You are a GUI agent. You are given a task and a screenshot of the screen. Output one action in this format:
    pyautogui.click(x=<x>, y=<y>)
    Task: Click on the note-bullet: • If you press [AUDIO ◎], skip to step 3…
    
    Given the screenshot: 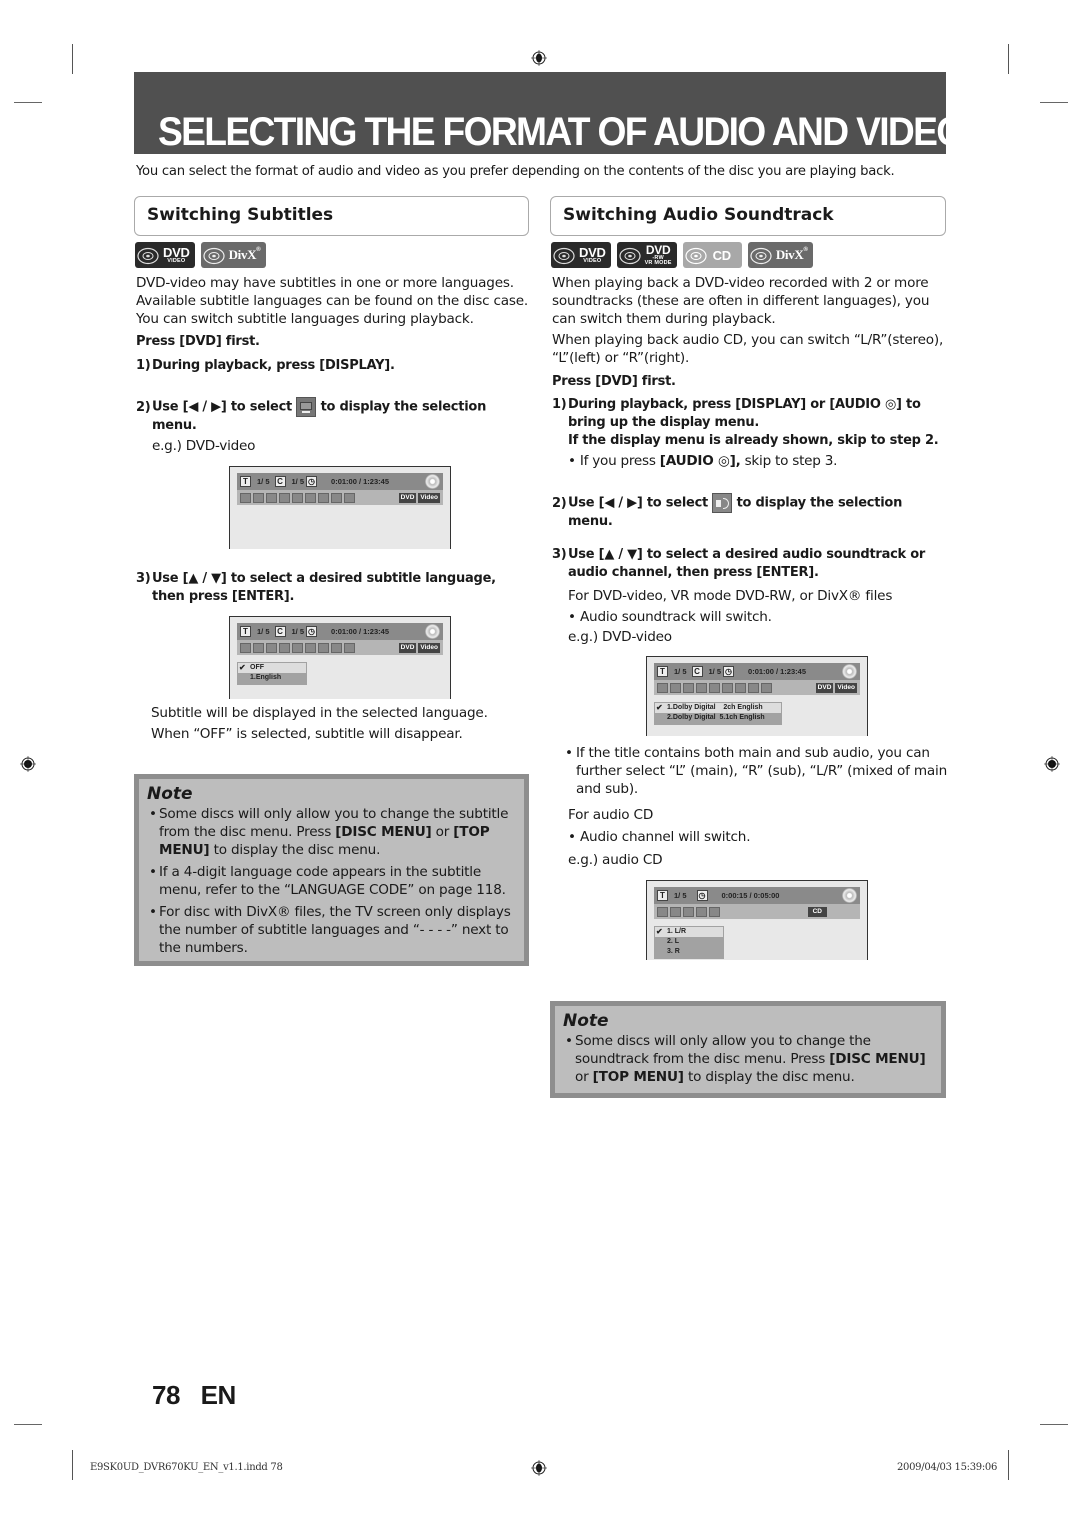 What is the action you would take?
    pyautogui.click(x=703, y=461)
    